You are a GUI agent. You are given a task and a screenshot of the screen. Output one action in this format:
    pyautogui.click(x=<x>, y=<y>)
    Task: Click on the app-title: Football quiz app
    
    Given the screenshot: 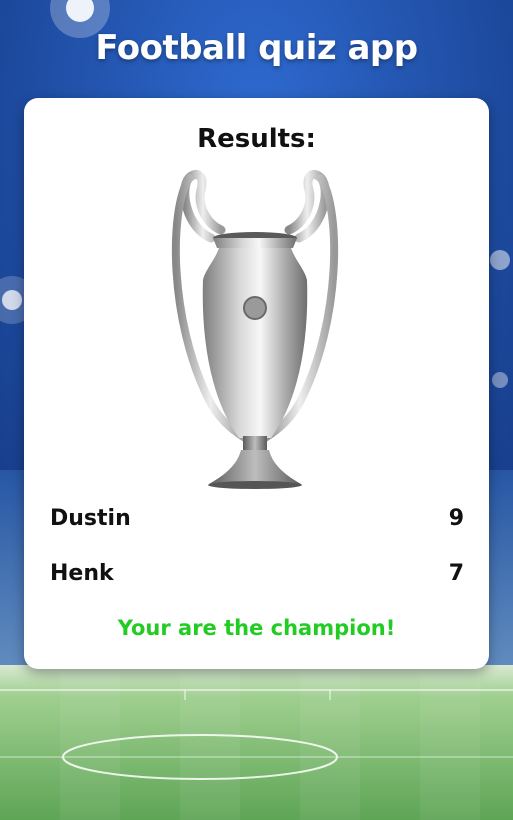 What is the action you would take?
    pyautogui.click(x=256, y=48)
    